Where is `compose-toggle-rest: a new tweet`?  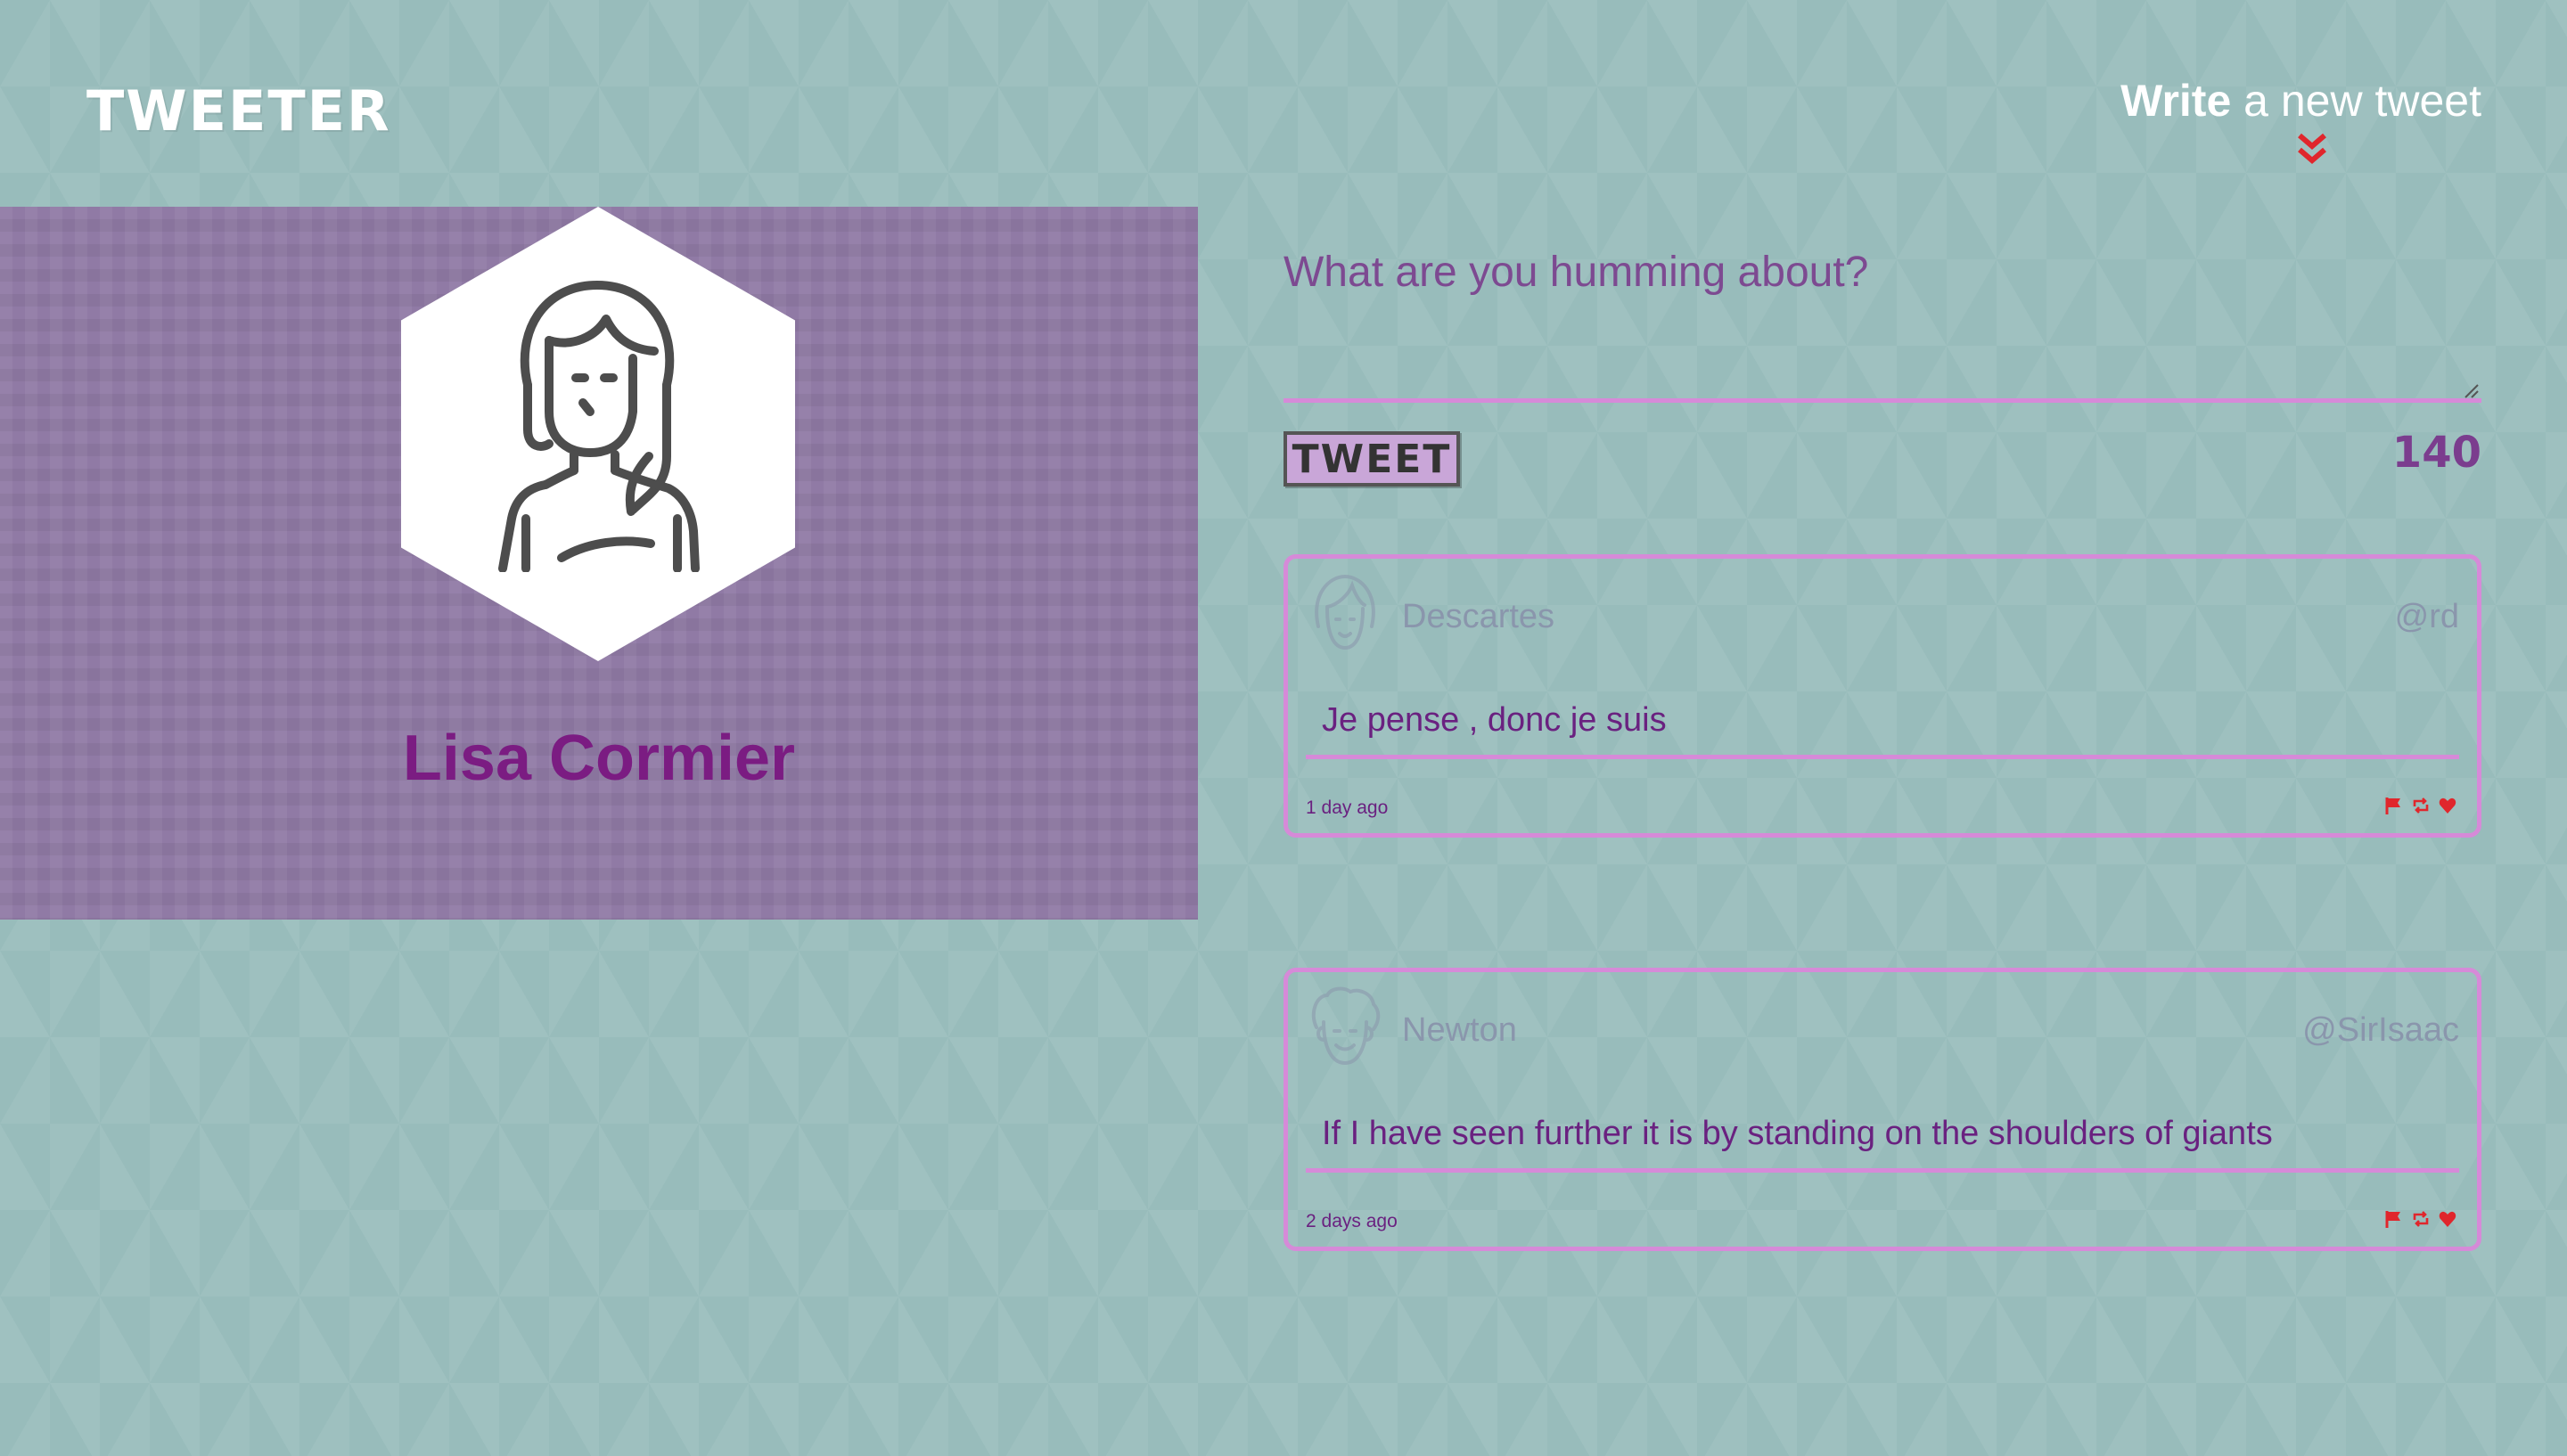
compose-toggle-rest: a new tweet is located at coordinates (2356, 101).